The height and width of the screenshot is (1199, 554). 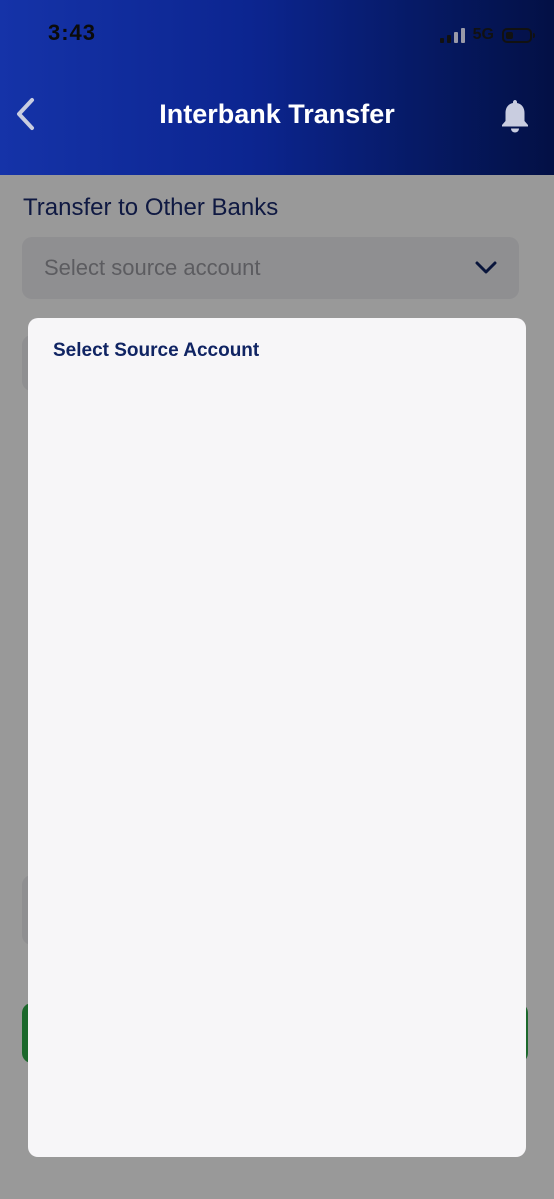 I want to click on notifications-button, so click(x=515, y=116).